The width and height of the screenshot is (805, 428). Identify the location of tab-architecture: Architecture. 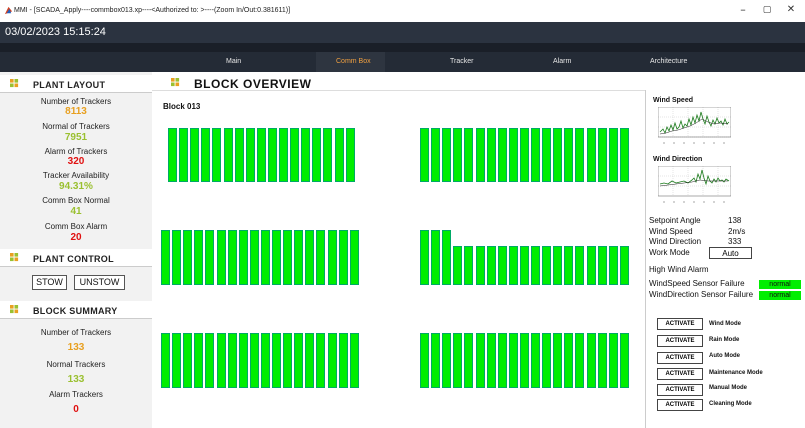
(668, 61).